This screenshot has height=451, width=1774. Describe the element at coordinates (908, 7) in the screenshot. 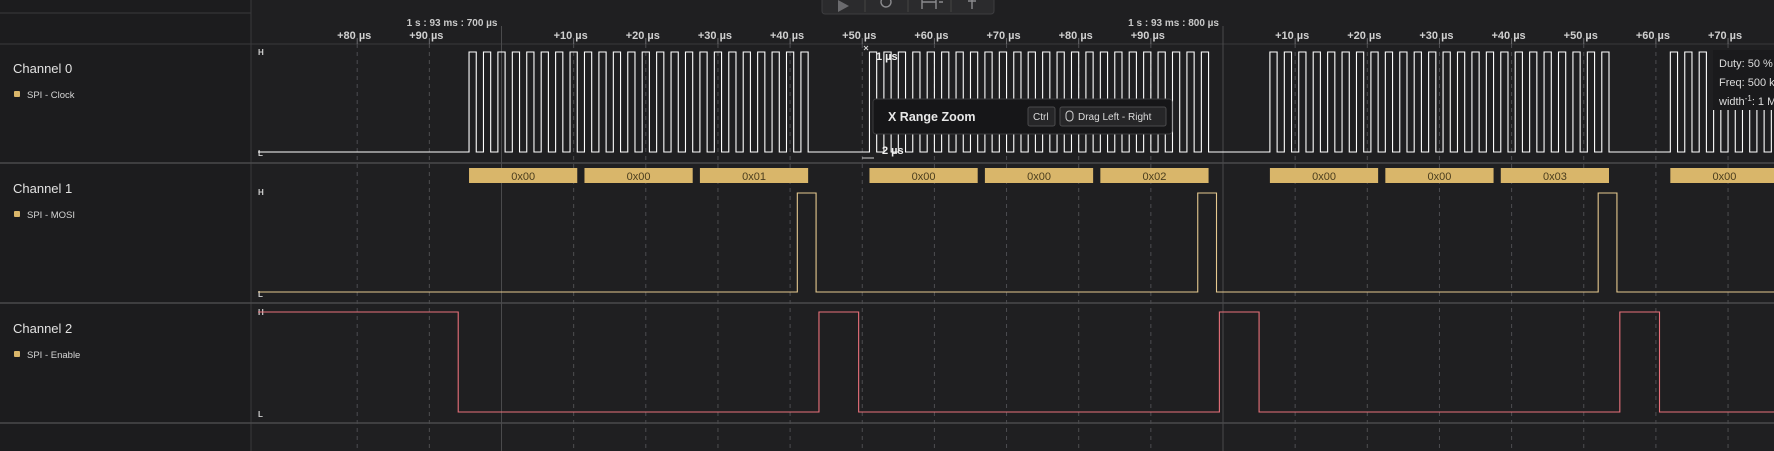

I see `top-toolbar` at that location.